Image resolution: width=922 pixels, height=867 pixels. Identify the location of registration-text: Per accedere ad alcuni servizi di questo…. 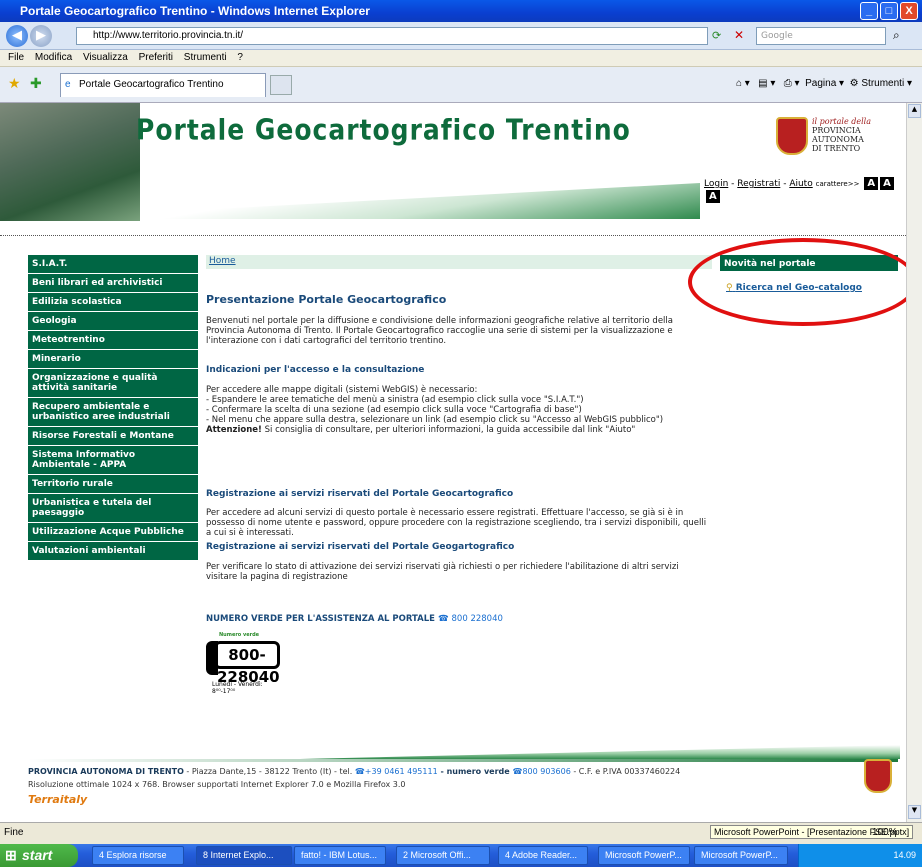
(456, 523).